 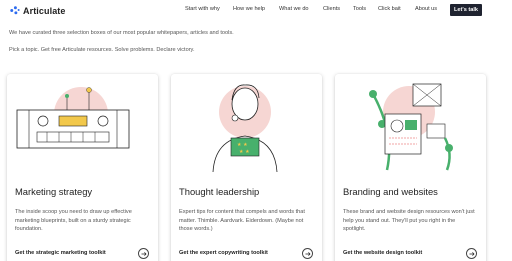 What do you see at coordinates (73, 118) in the screenshot?
I see `control-panel-illustration` at bounding box center [73, 118].